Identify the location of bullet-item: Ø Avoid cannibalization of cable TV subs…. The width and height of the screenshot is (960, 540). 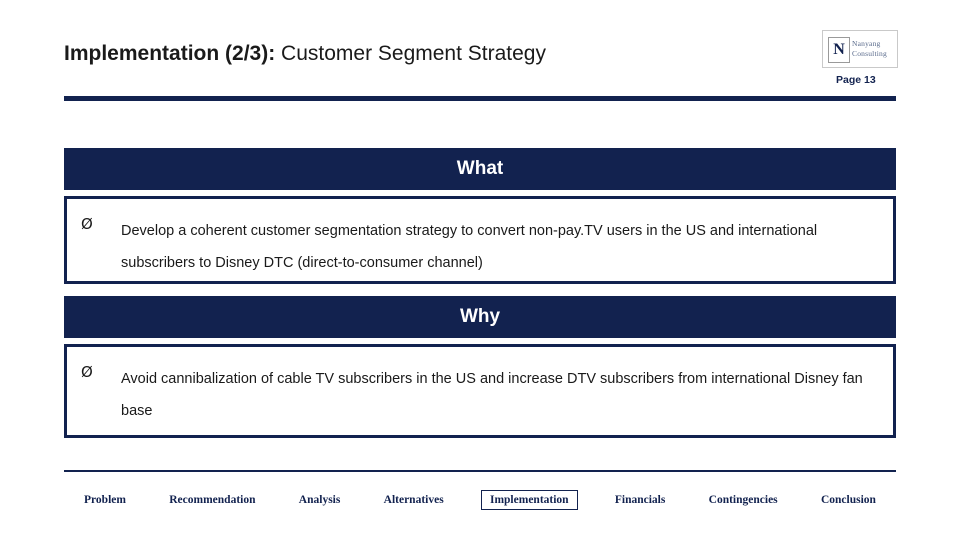
(480, 387).